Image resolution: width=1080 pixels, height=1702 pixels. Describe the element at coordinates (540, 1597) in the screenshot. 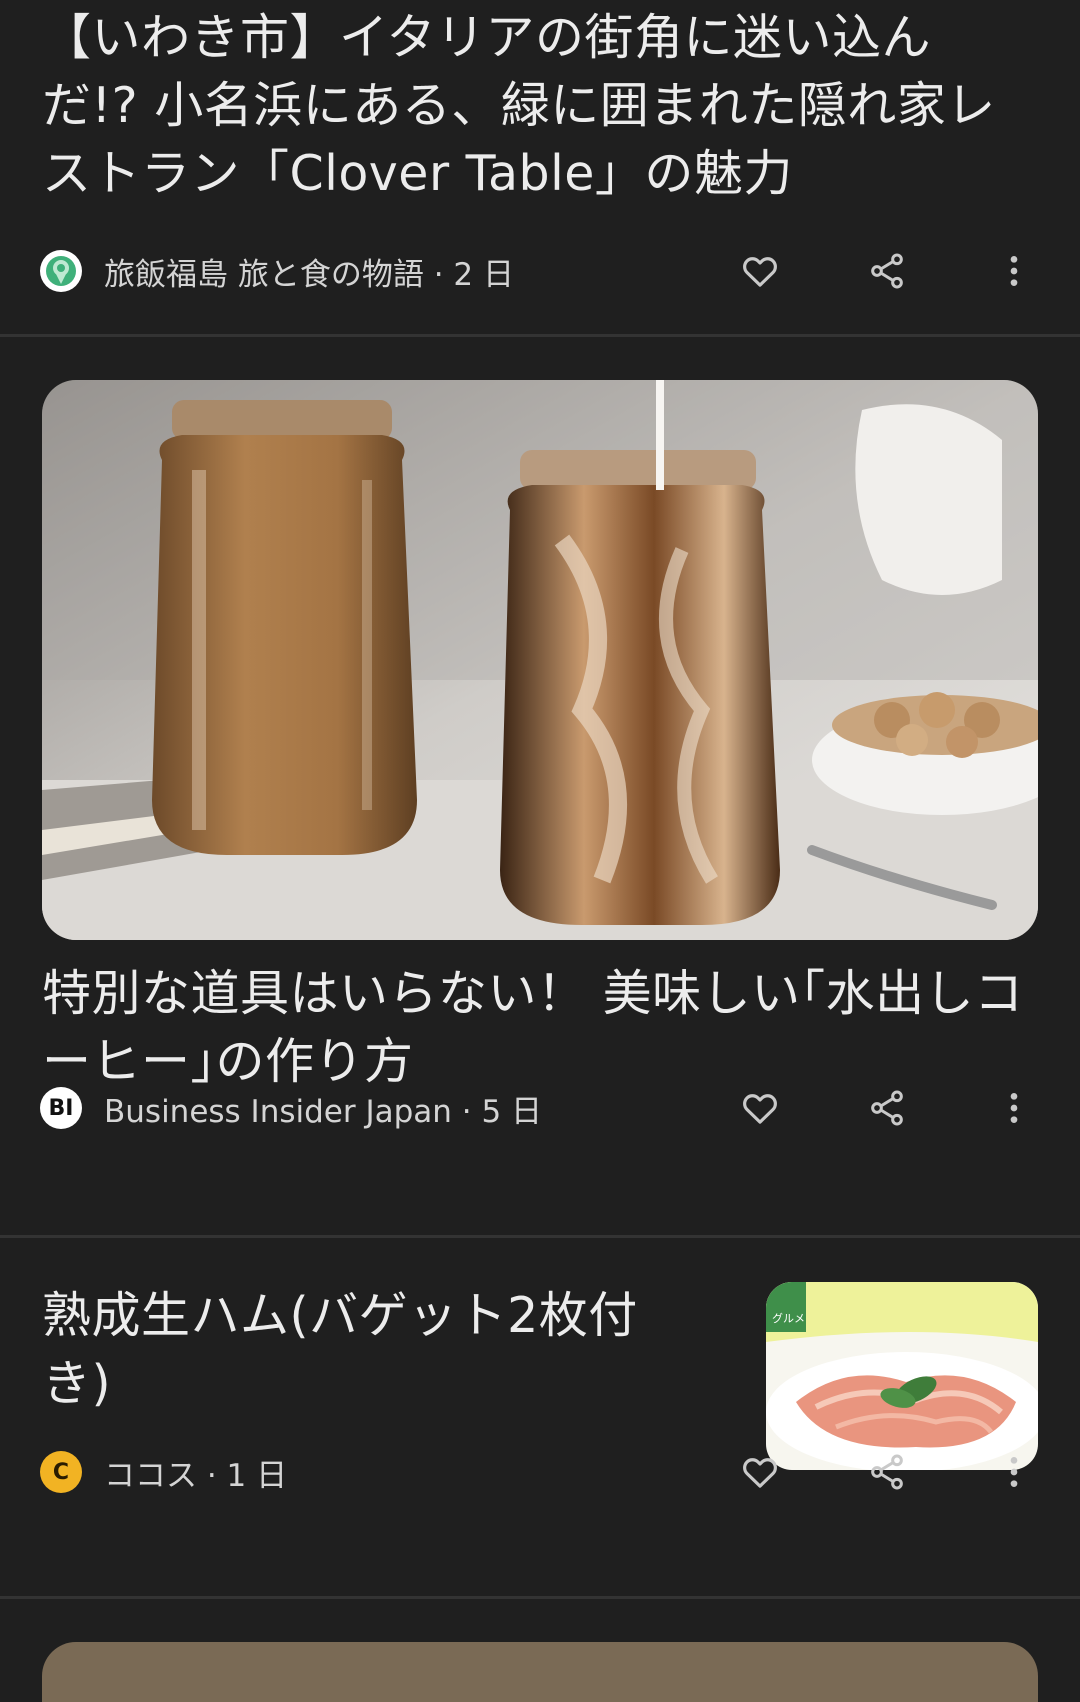

I see `divider` at that location.